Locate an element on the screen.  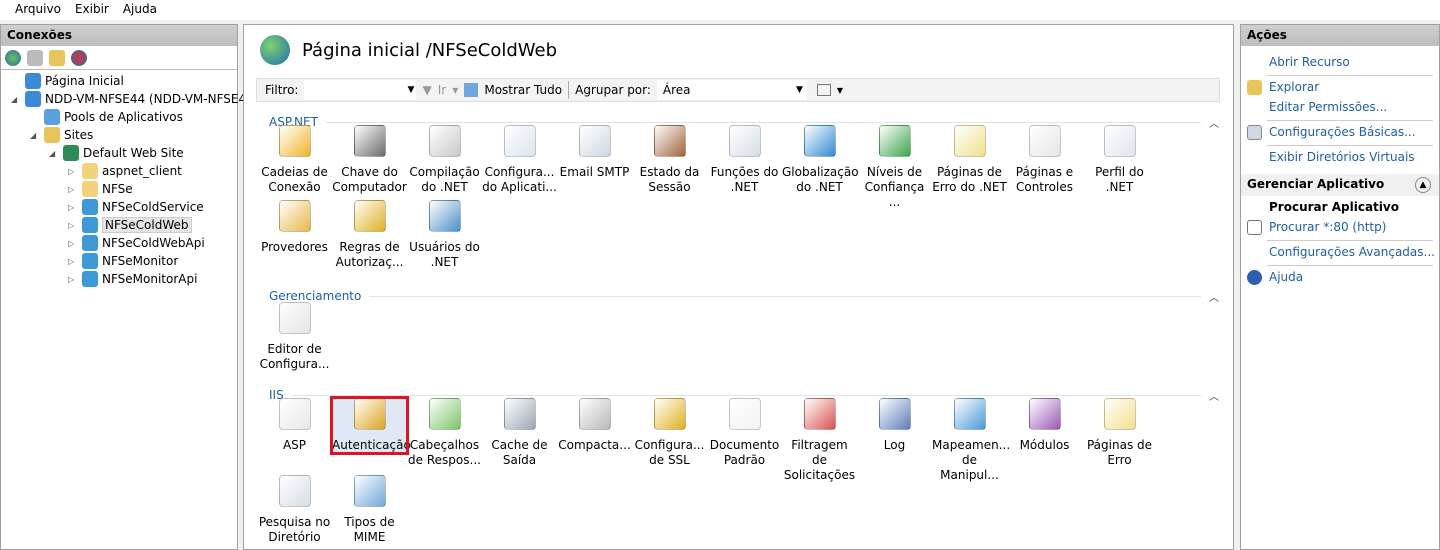
compression-icon is located at coordinates (594, 414).